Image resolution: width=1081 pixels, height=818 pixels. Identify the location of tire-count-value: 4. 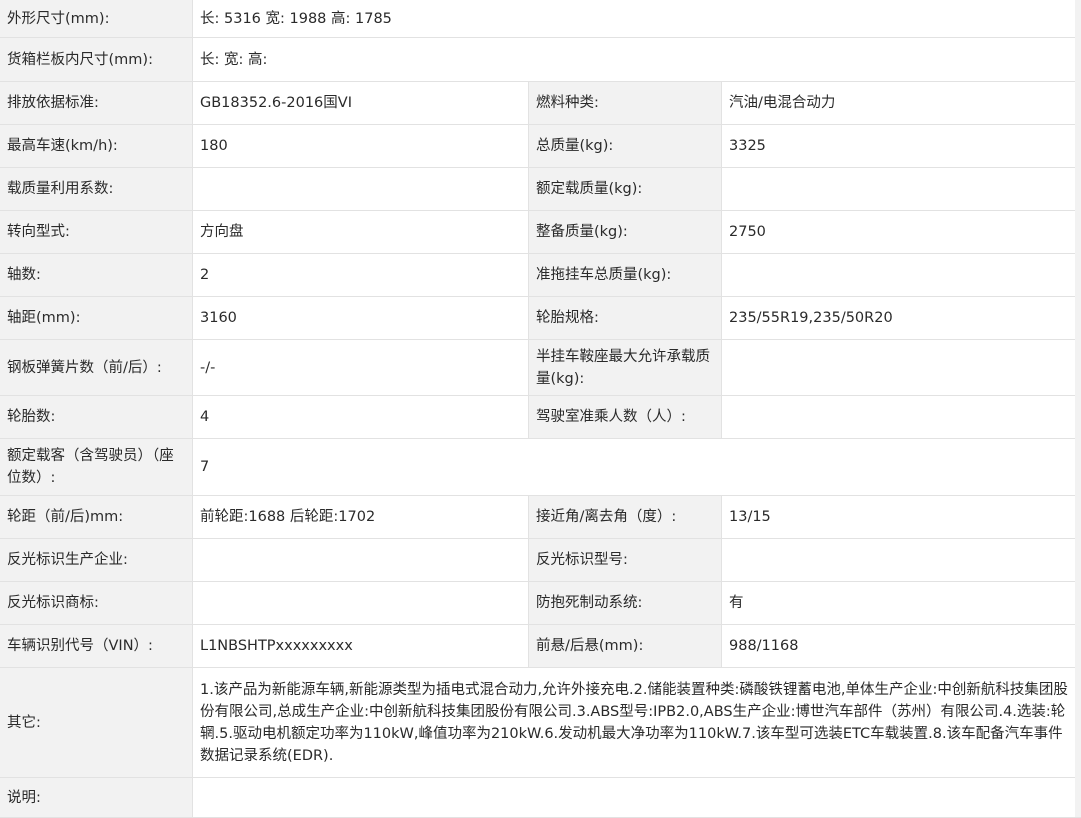
(360, 417).